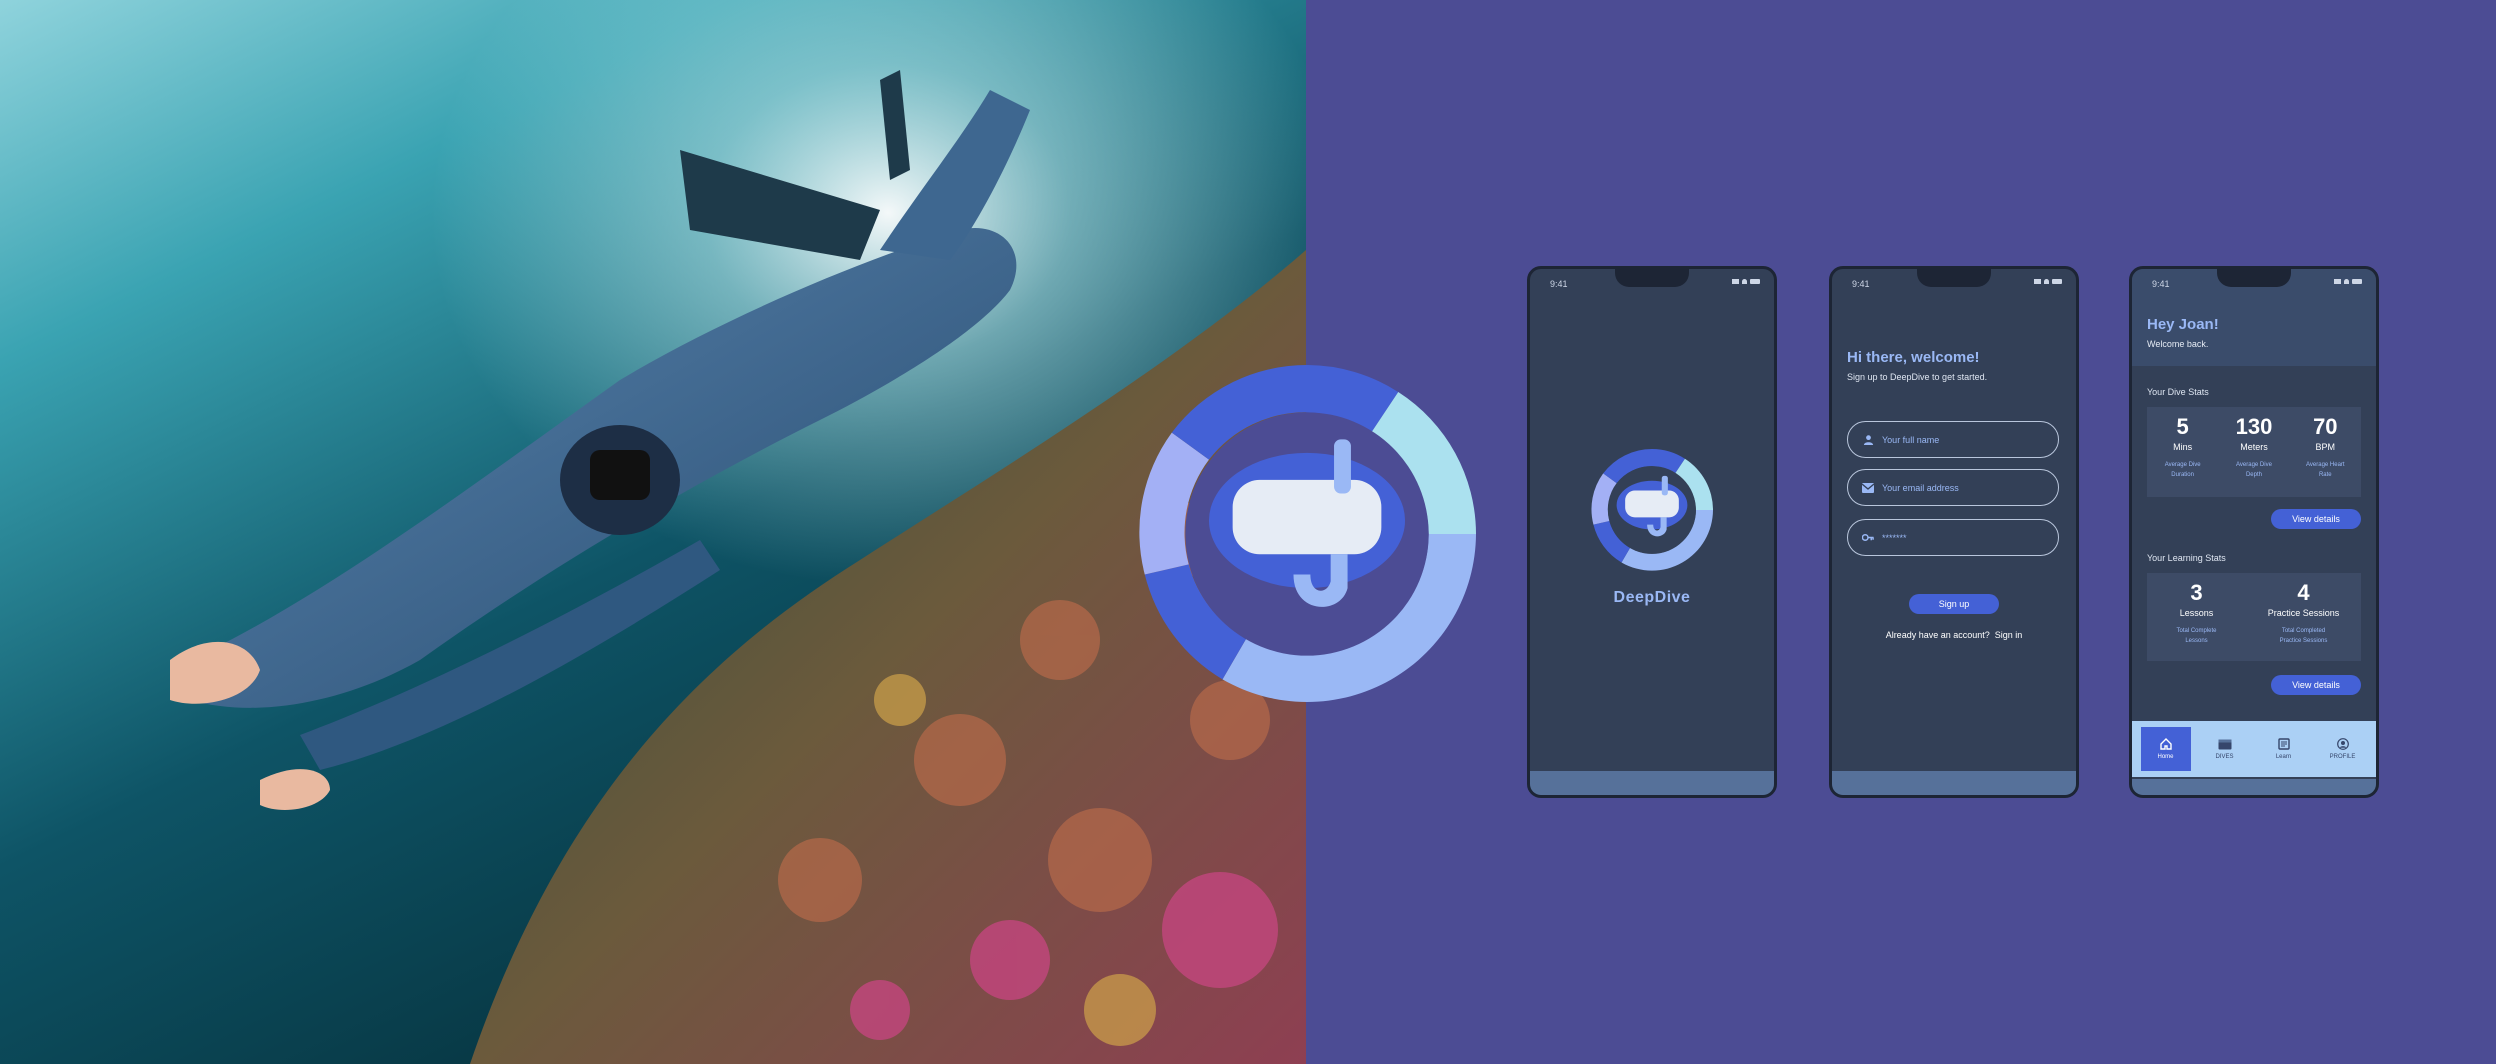 This screenshot has width=2496, height=1064. What do you see at coordinates (2178, 392) in the screenshot?
I see `dive-stats-title: Your Dive Stats` at bounding box center [2178, 392].